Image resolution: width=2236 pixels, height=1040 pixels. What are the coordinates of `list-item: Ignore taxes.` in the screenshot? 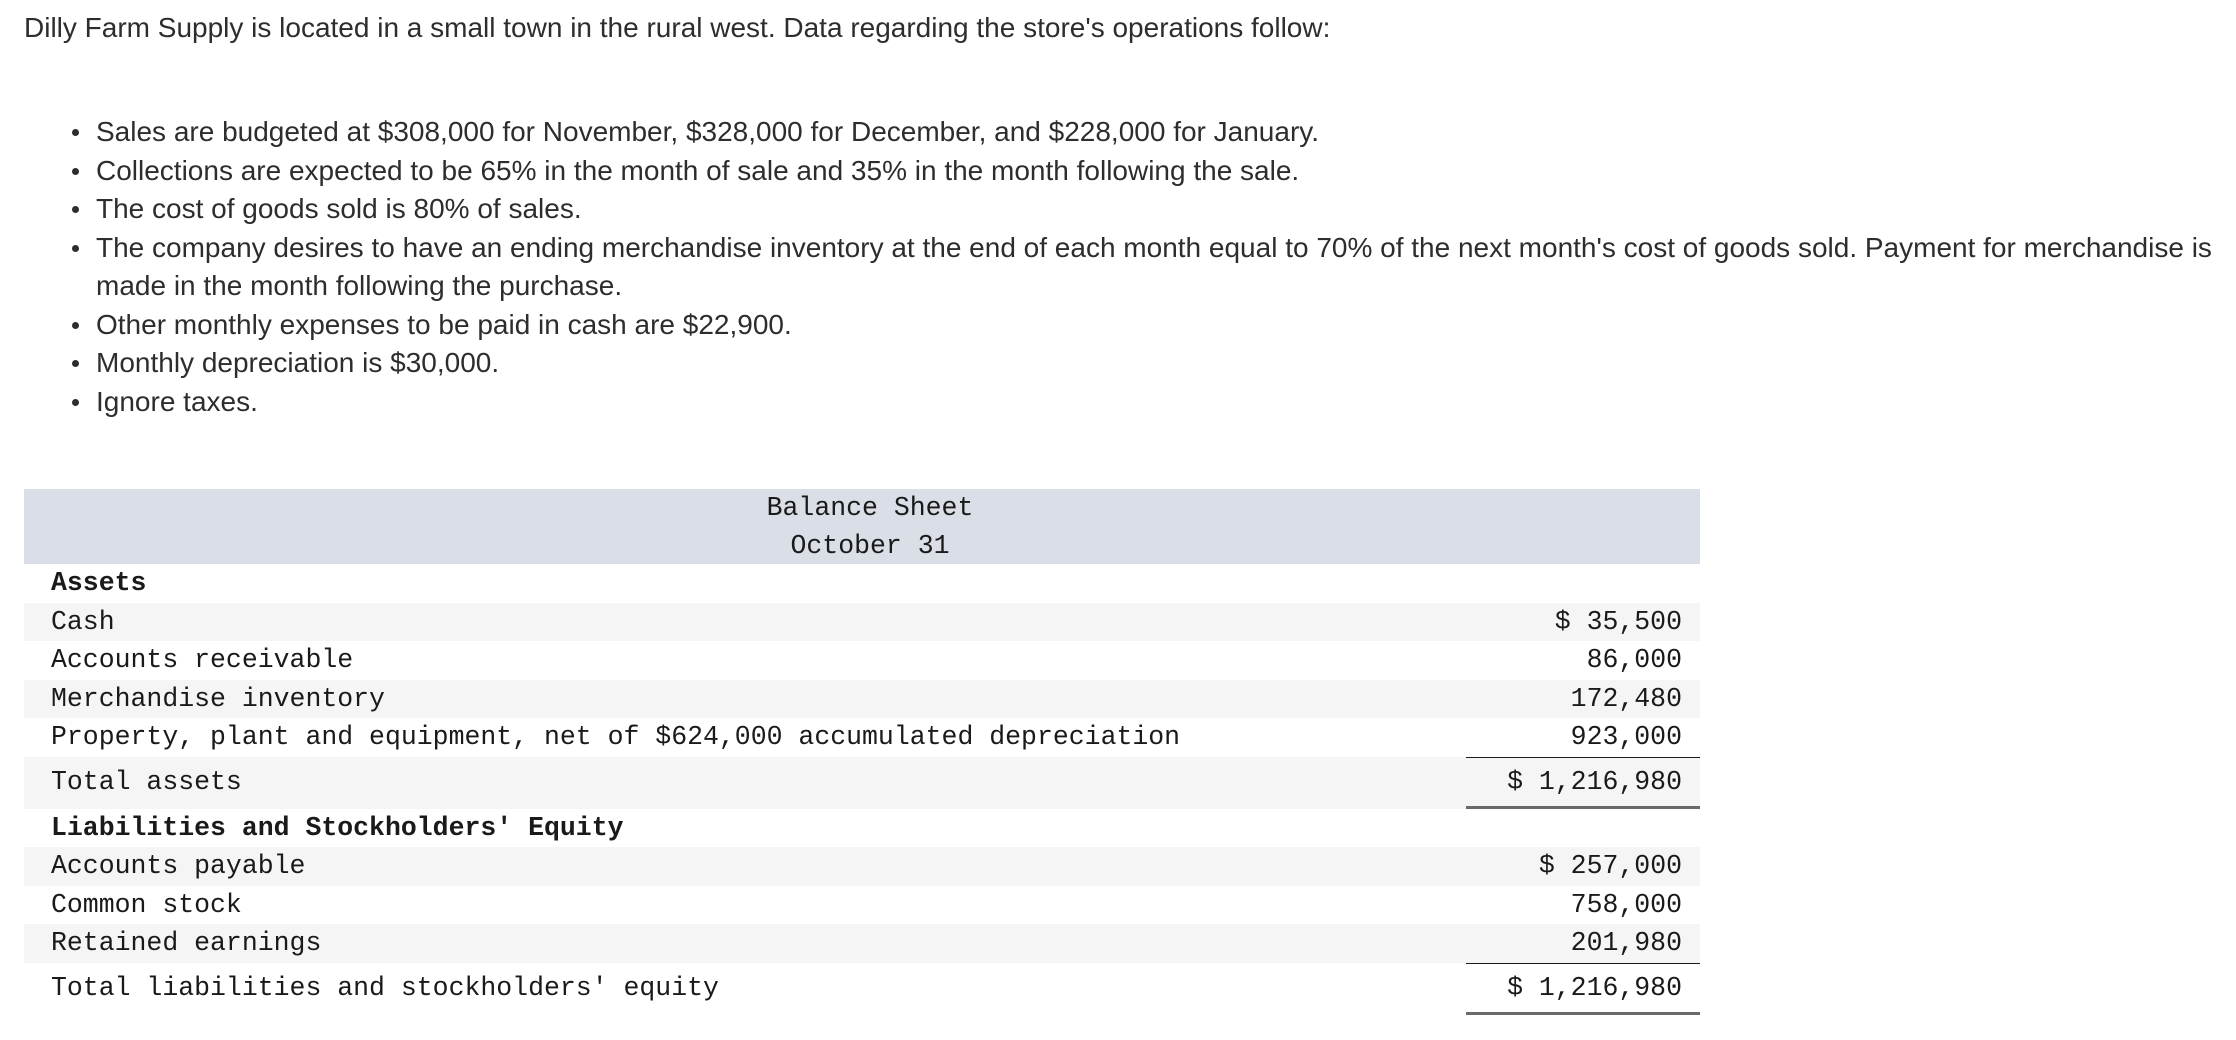 It's located at (1148, 402).